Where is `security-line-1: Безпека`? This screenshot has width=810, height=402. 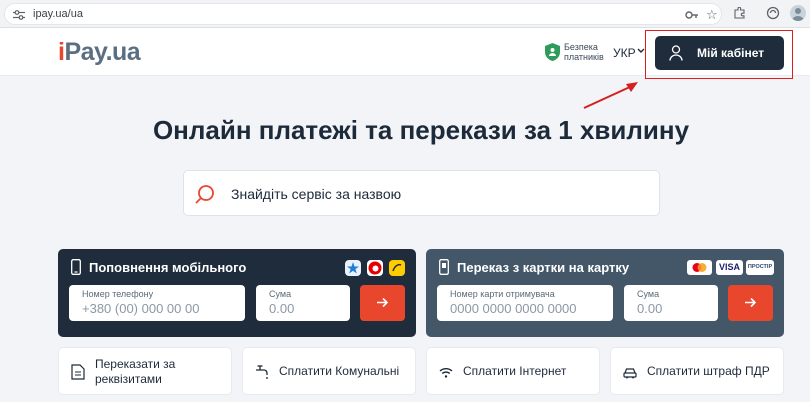 security-line-1: Безпека is located at coordinates (581, 47).